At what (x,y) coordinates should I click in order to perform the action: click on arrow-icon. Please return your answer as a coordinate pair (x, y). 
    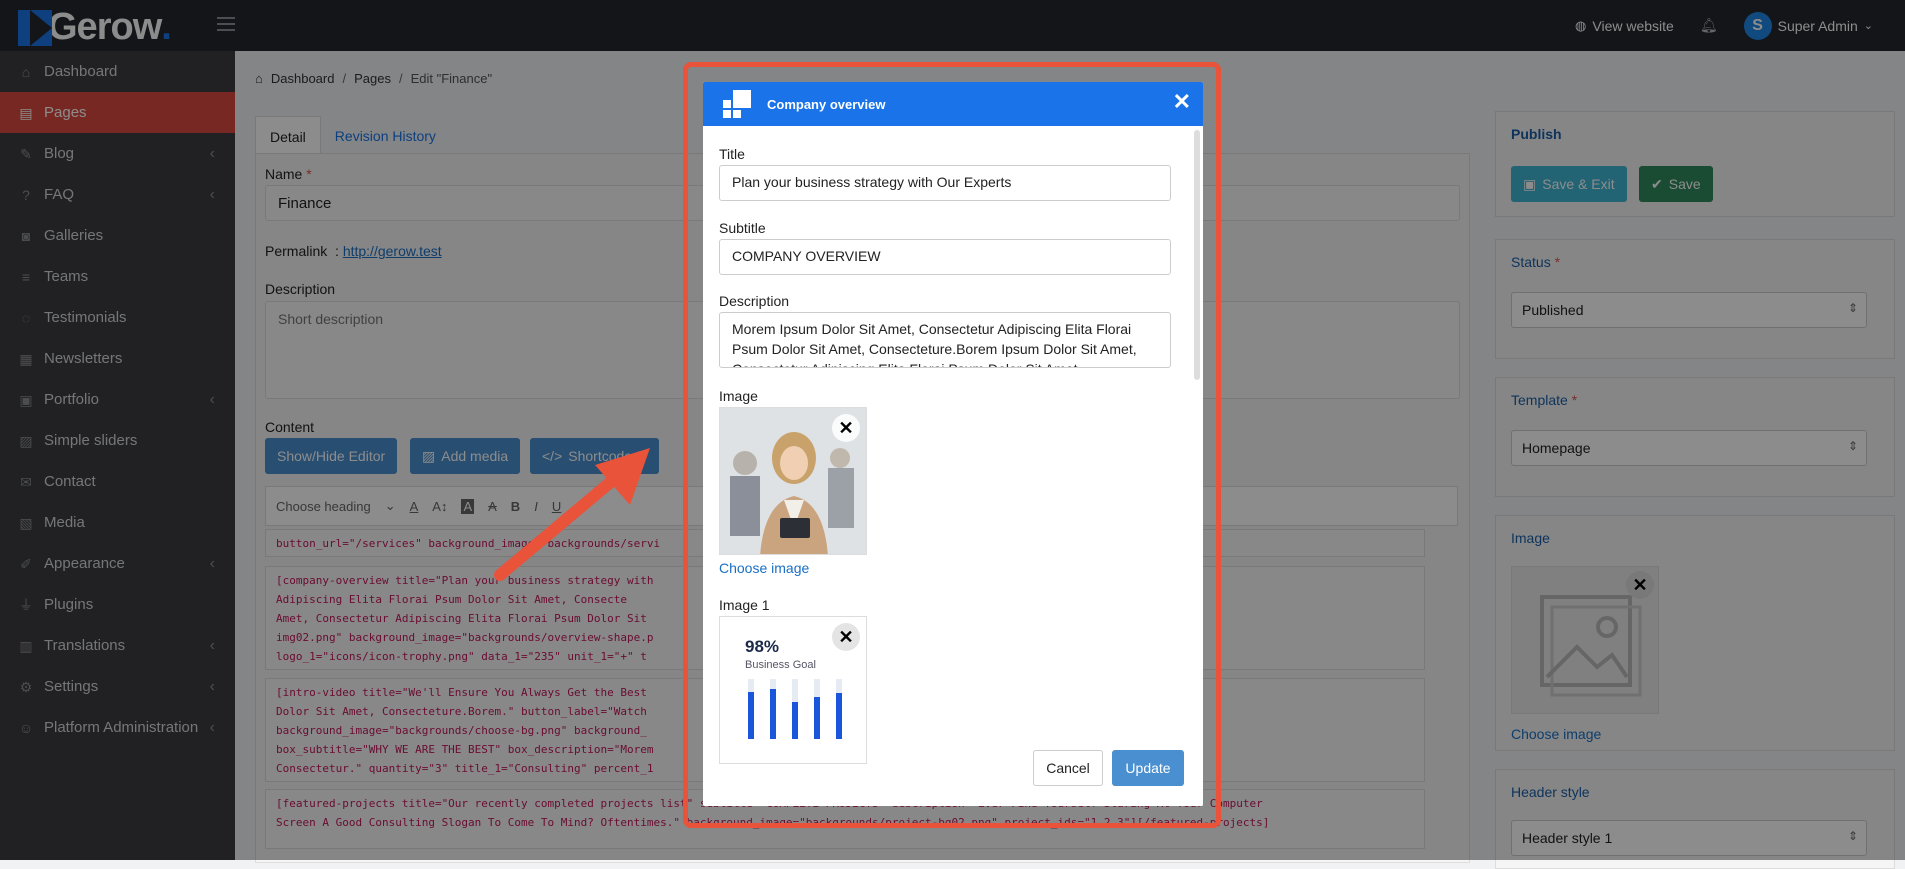
    Looking at the image, I should click on (572, 514).